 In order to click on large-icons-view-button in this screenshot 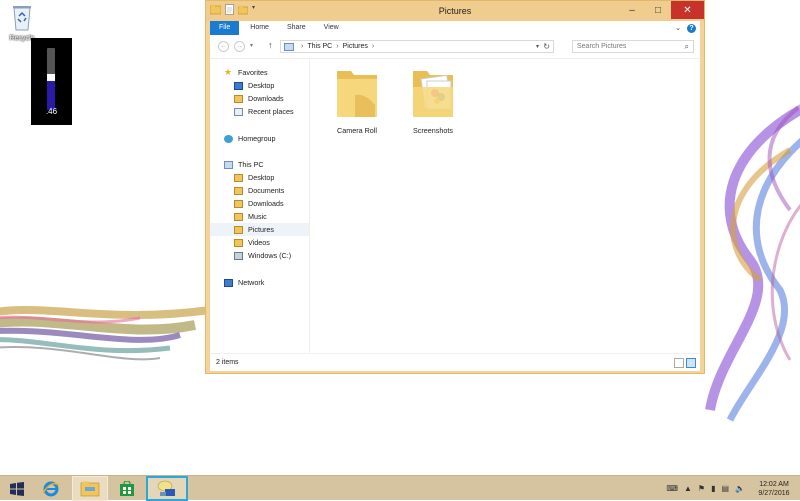, I will do `click(691, 363)`.